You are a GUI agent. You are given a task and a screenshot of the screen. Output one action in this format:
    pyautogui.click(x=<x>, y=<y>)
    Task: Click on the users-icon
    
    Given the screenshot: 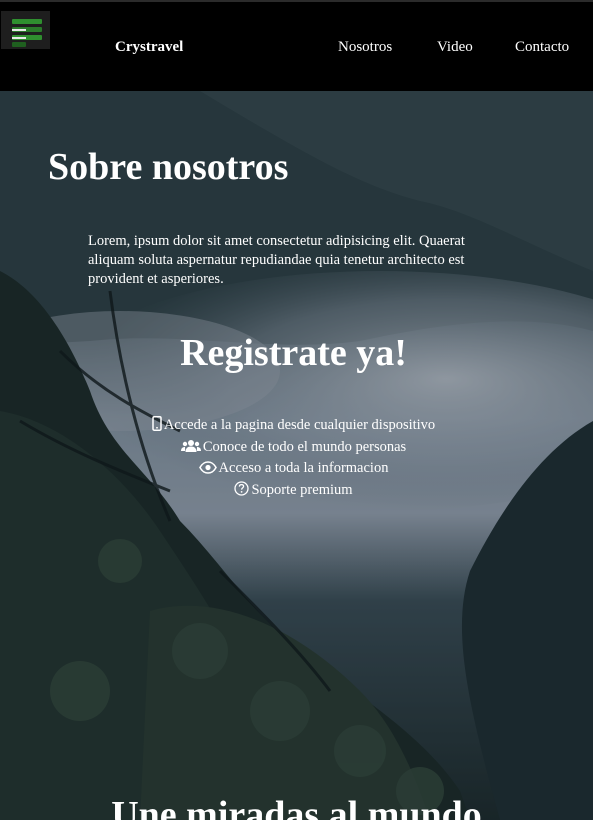 What is the action you would take?
    pyautogui.click(x=190, y=449)
    